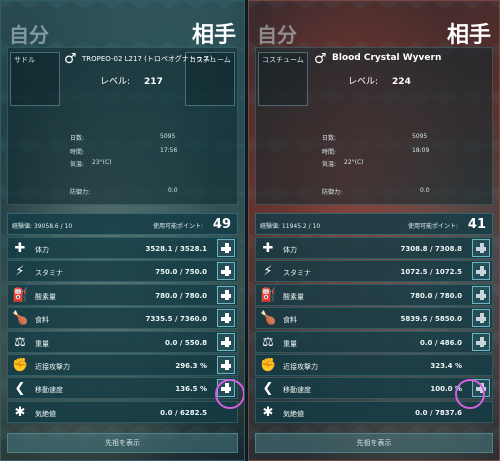 The height and width of the screenshot is (461, 500). Describe the element at coordinates (431, 319) in the screenshot. I see `stat-value: 5839.5 / 5850.0` at that location.